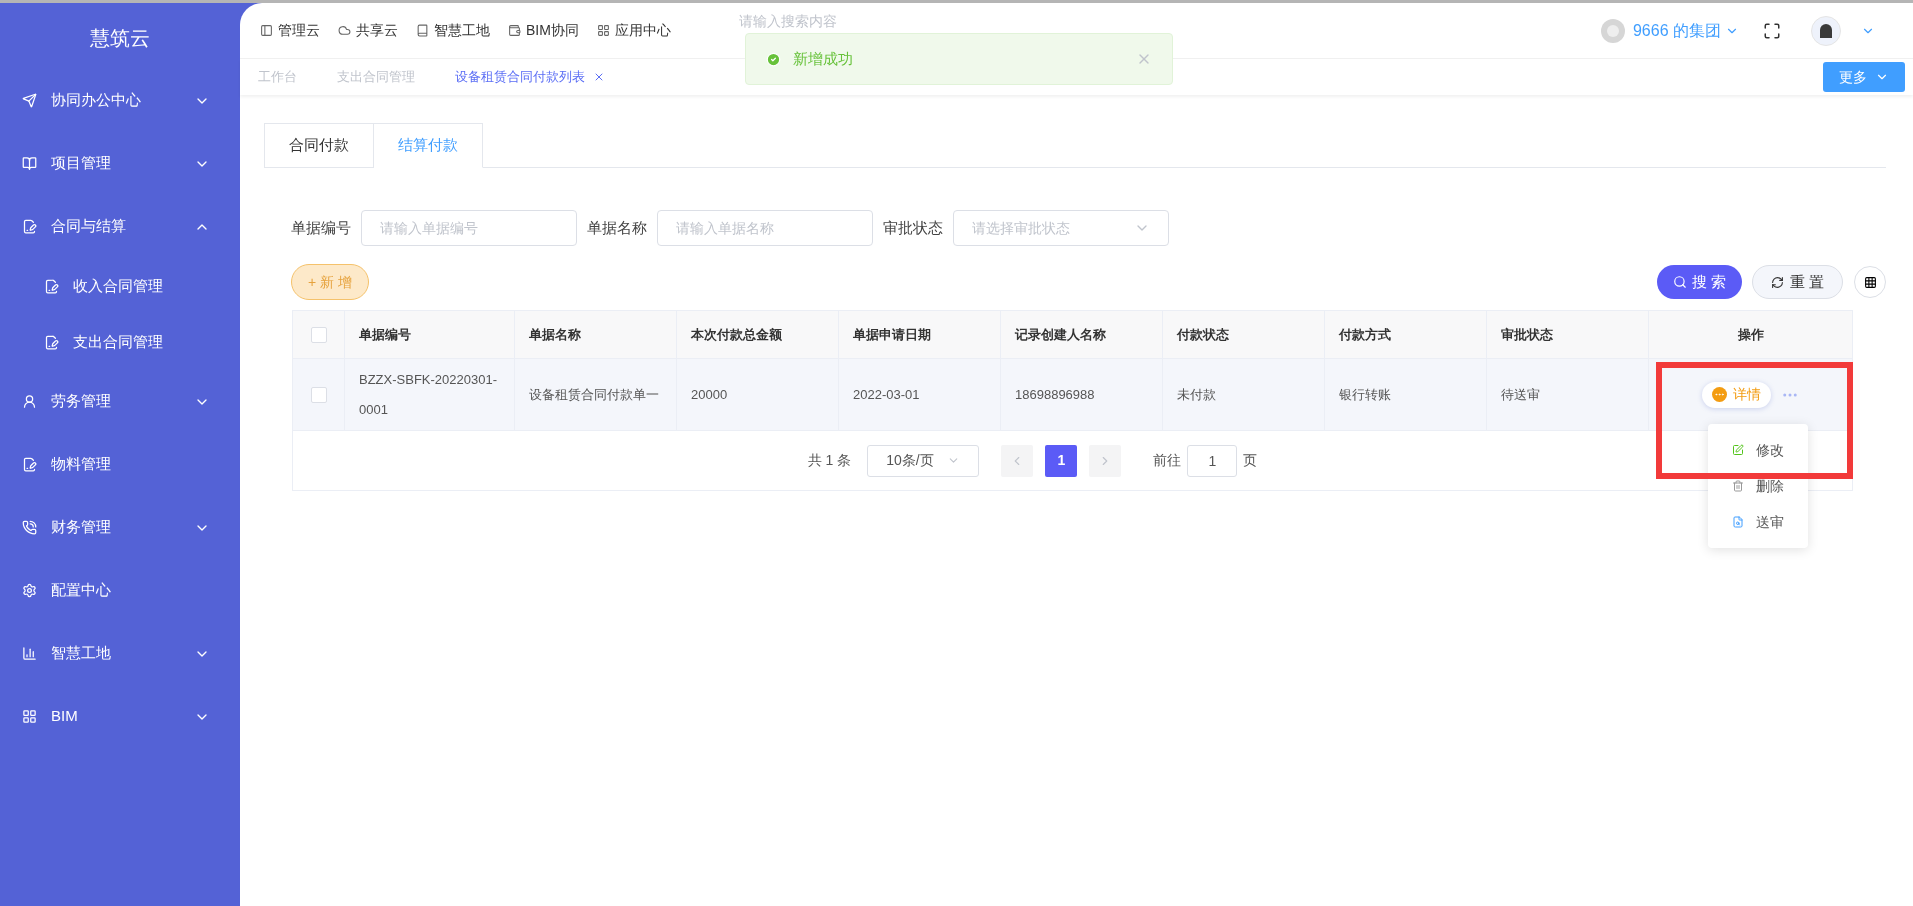 The width and height of the screenshot is (1913, 906). I want to click on menu-item: 送审, so click(1758, 522).